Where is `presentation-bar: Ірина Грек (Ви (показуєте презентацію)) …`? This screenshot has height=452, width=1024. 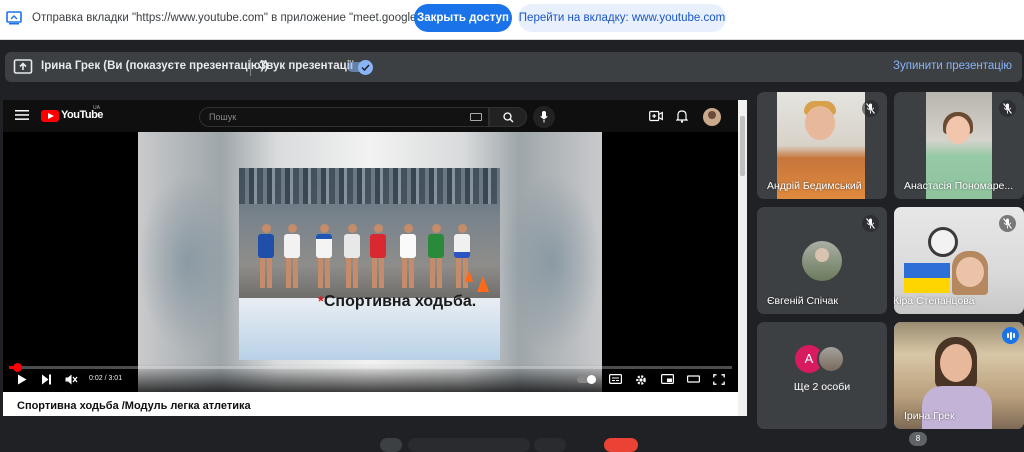
presentation-bar: Ірина Грек (Ви (показуєте презентацію)) … is located at coordinates (513, 67).